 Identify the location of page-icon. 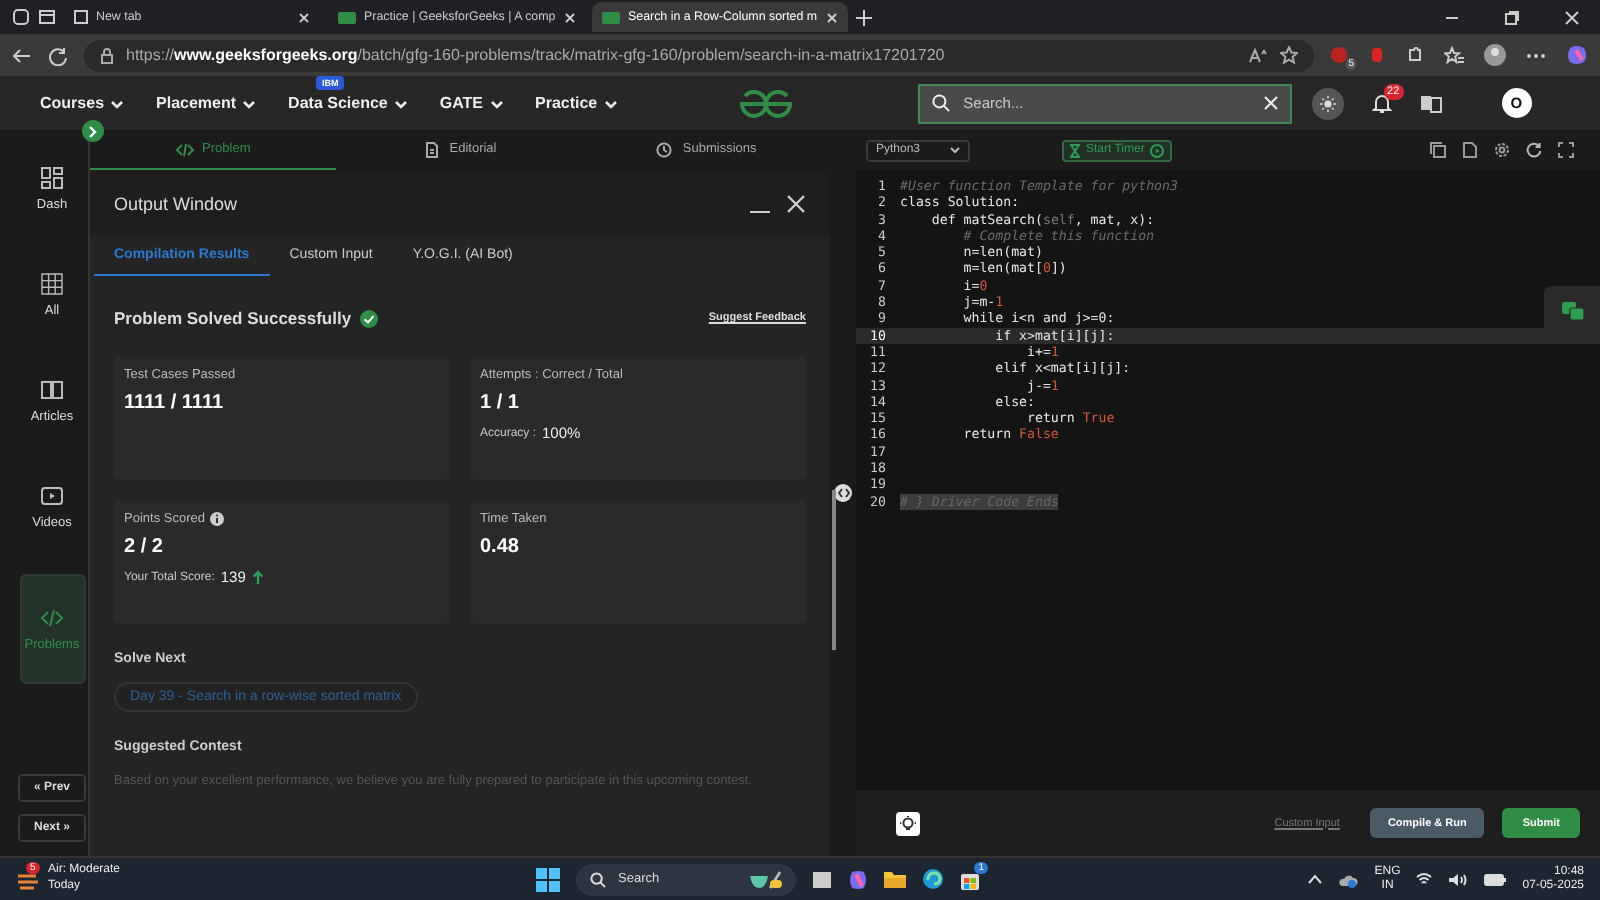
(81, 17).